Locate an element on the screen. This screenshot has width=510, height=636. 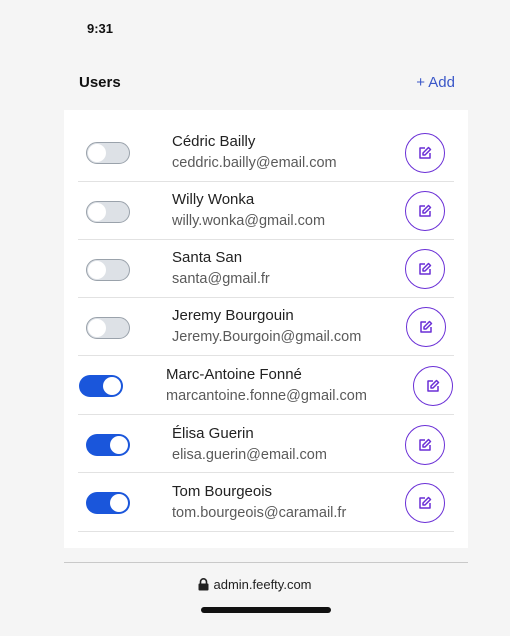
users-header: Users + Add is located at coordinates (267, 82).